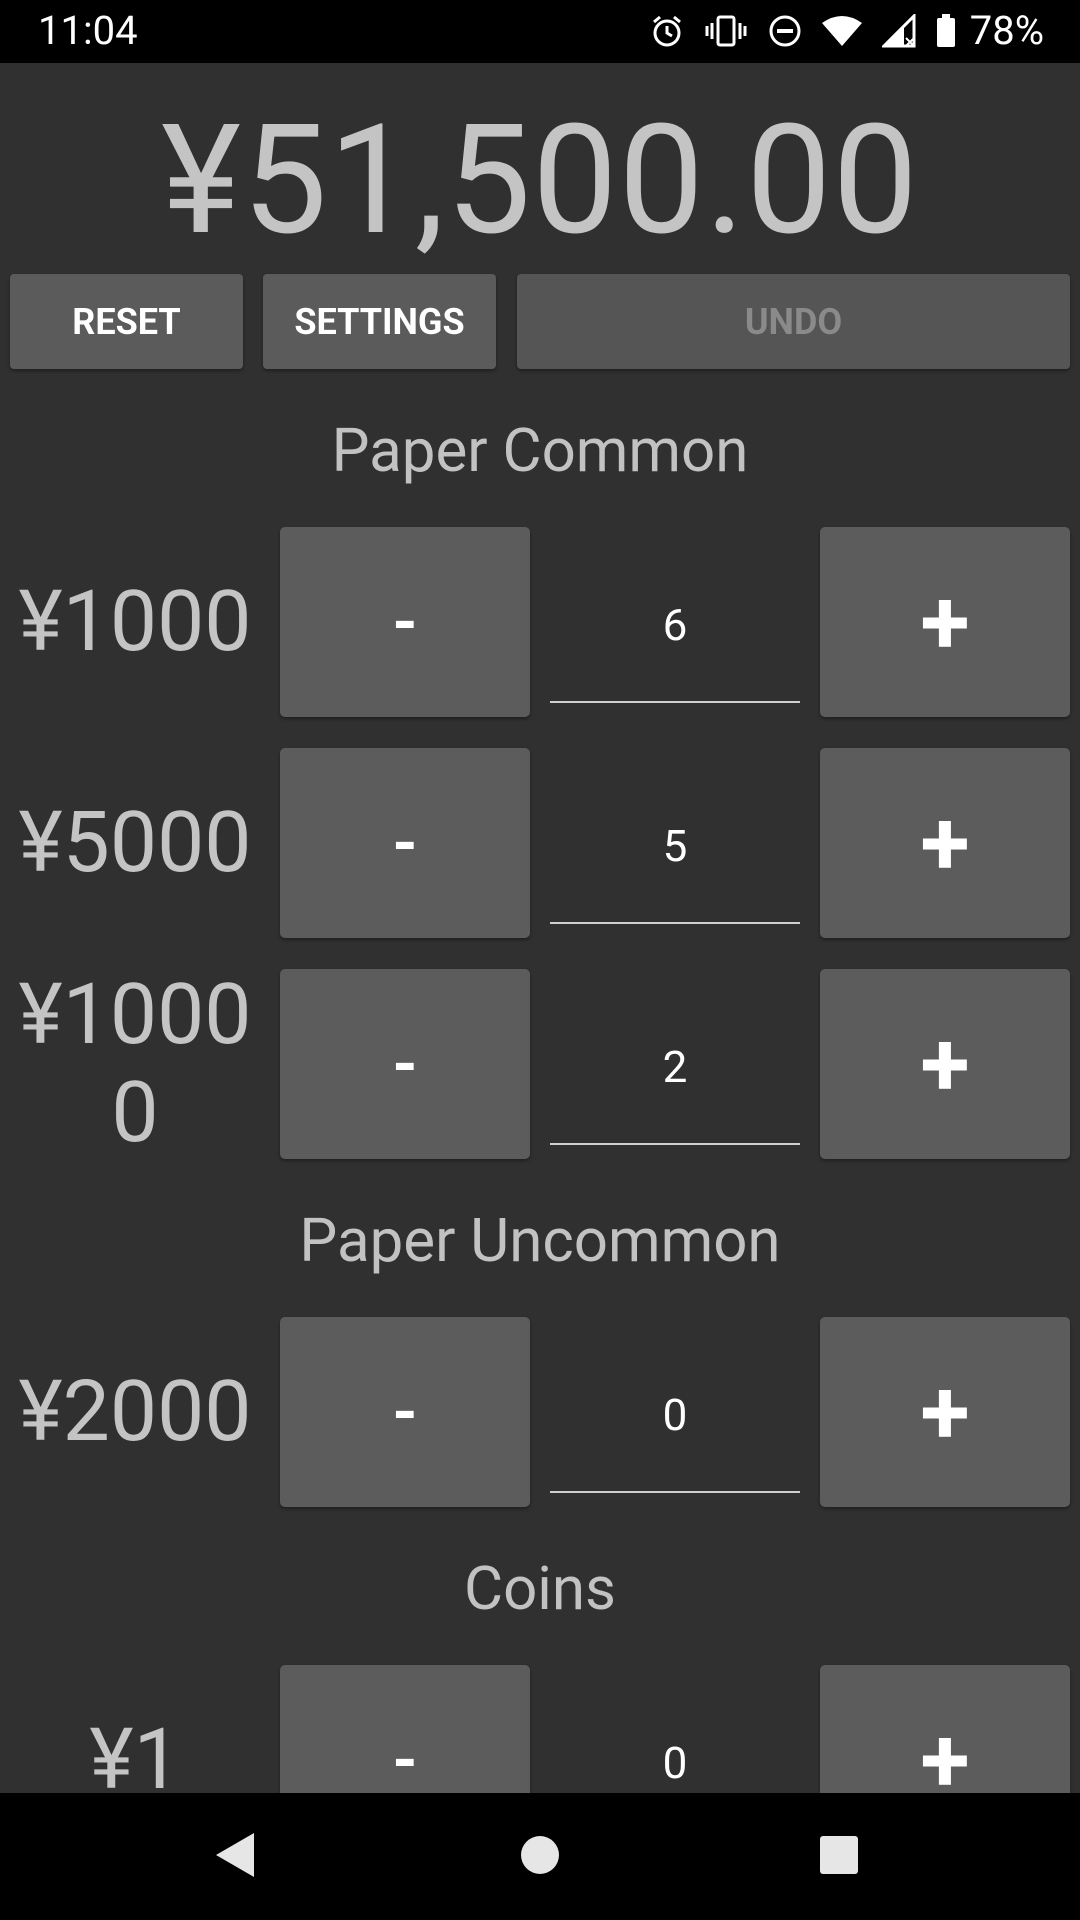 This screenshot has height=1920, width=1080. What do you see at coordinates (540, 181) in the screenshot?
I see `total-amount: ¥51,500.00` at bounding box center [540, 181].